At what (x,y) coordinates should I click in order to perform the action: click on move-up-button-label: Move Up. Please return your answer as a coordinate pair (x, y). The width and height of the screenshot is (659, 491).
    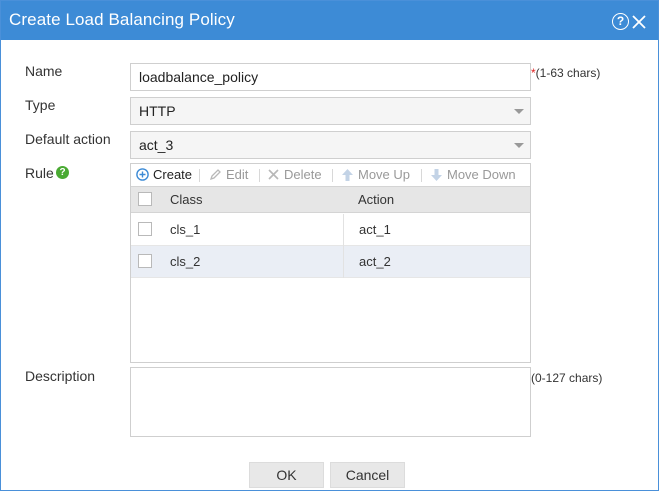
    Looking at the image, I should click on (384, 174).